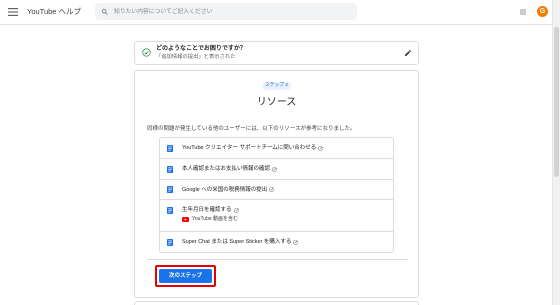  Describe the element at coordinates (196, 57) in the screenshot. I see `question-answer: 「追加情報の提出」と表示された` at that location.